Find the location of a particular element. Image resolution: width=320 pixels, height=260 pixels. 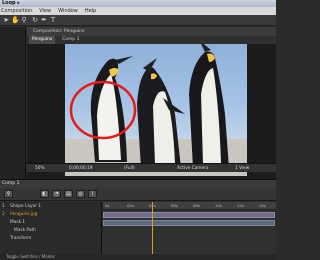

motion-blur-icon: ◎ is located at coordinates (80, 194).